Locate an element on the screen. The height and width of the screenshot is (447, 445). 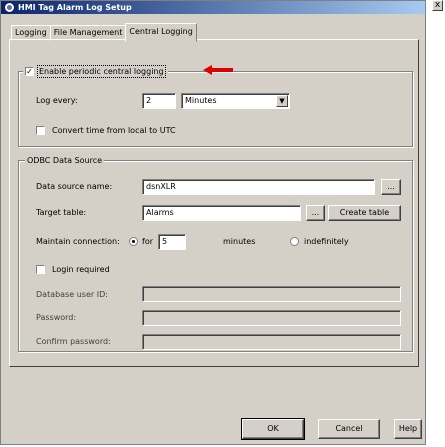
password-label: Password: is located at coordinates (56, 317).